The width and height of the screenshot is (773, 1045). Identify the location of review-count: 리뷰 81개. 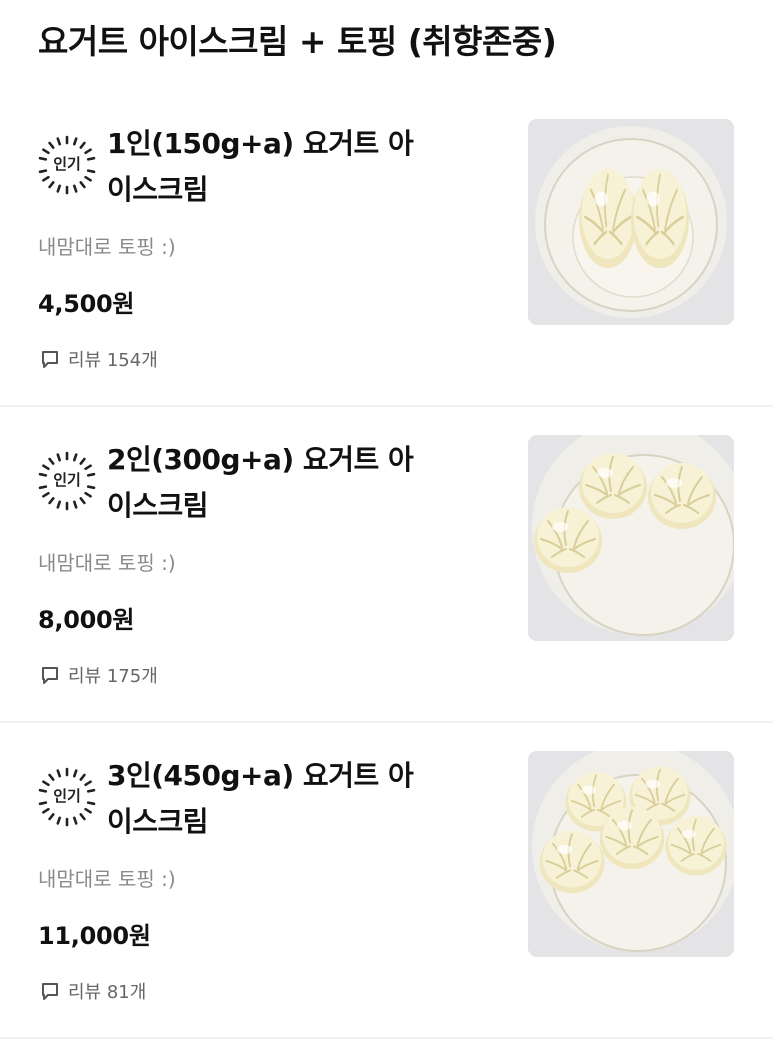
(93, 991).